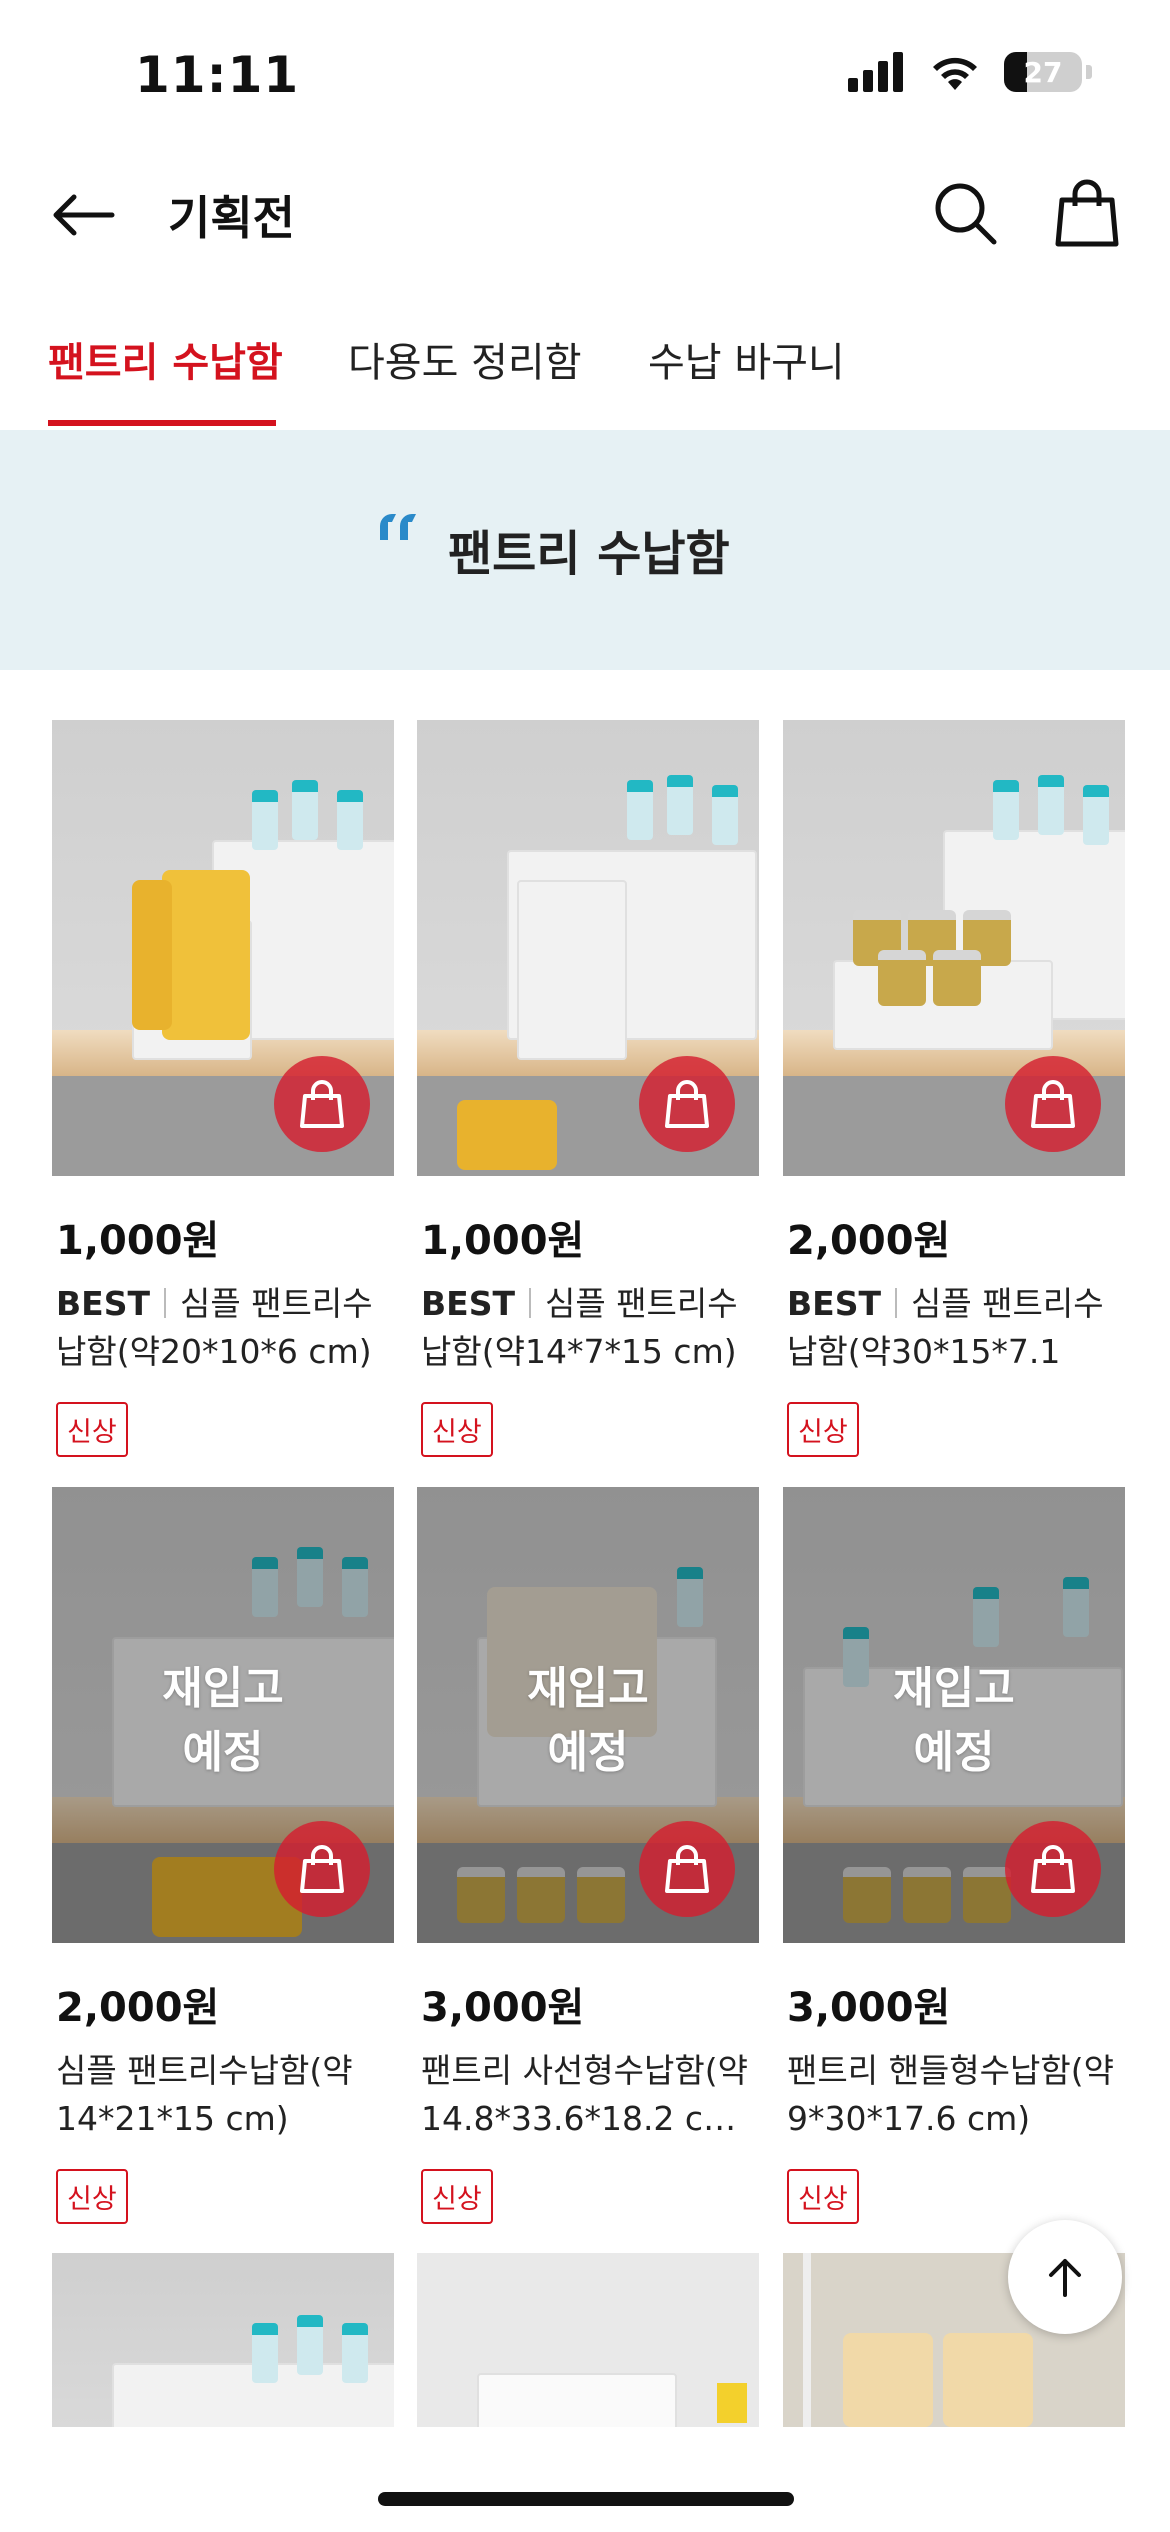 The width and height of the screenshot is (1170, 2532). Describe the element at coordinates (955, 73) in the screenshot. I see `wifi-icon` at that location.